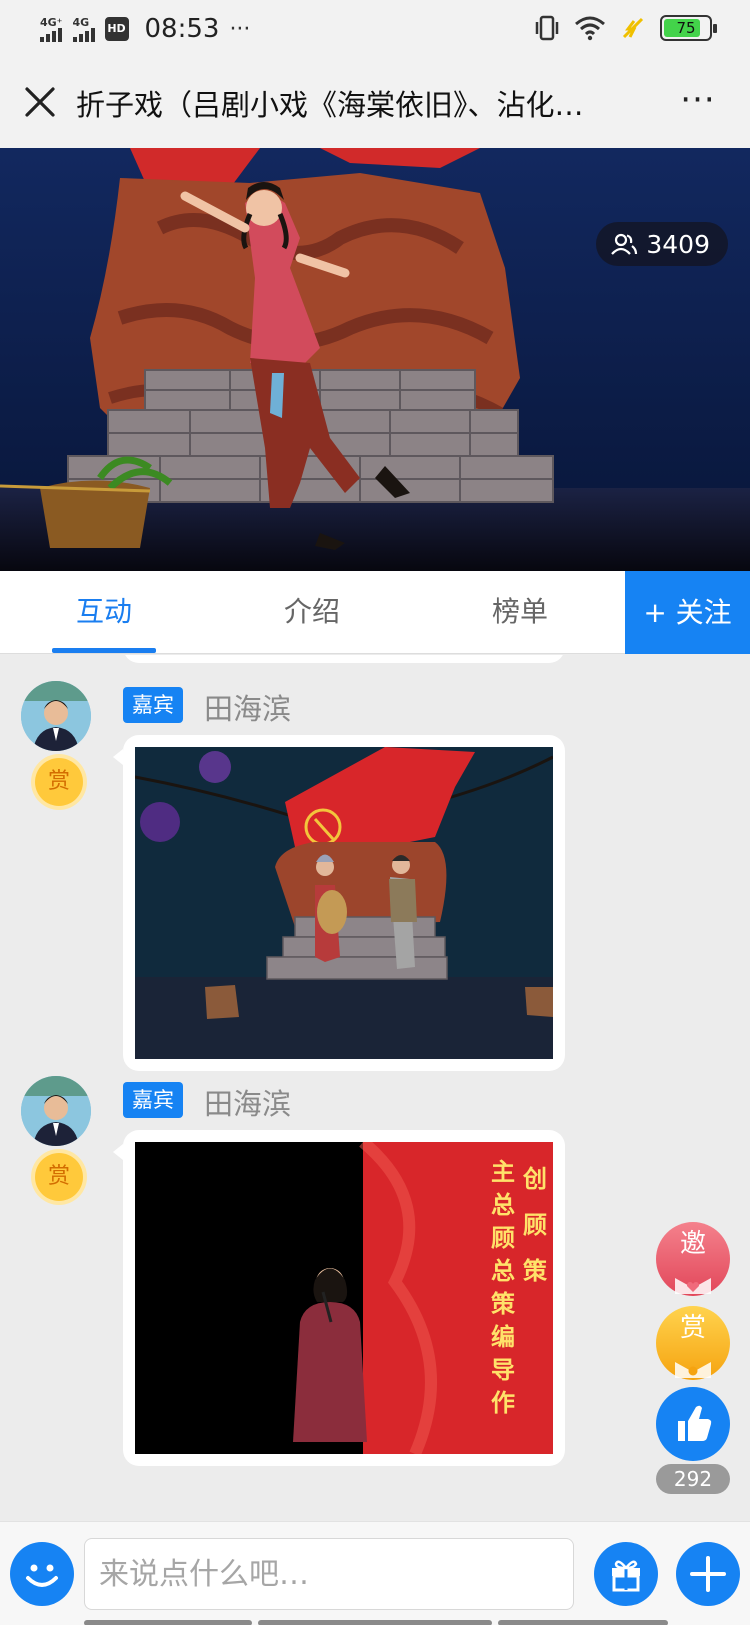 The height and width of the screenshot is (1625, 750). I want to click on gift-icon, so click(626, 1576).